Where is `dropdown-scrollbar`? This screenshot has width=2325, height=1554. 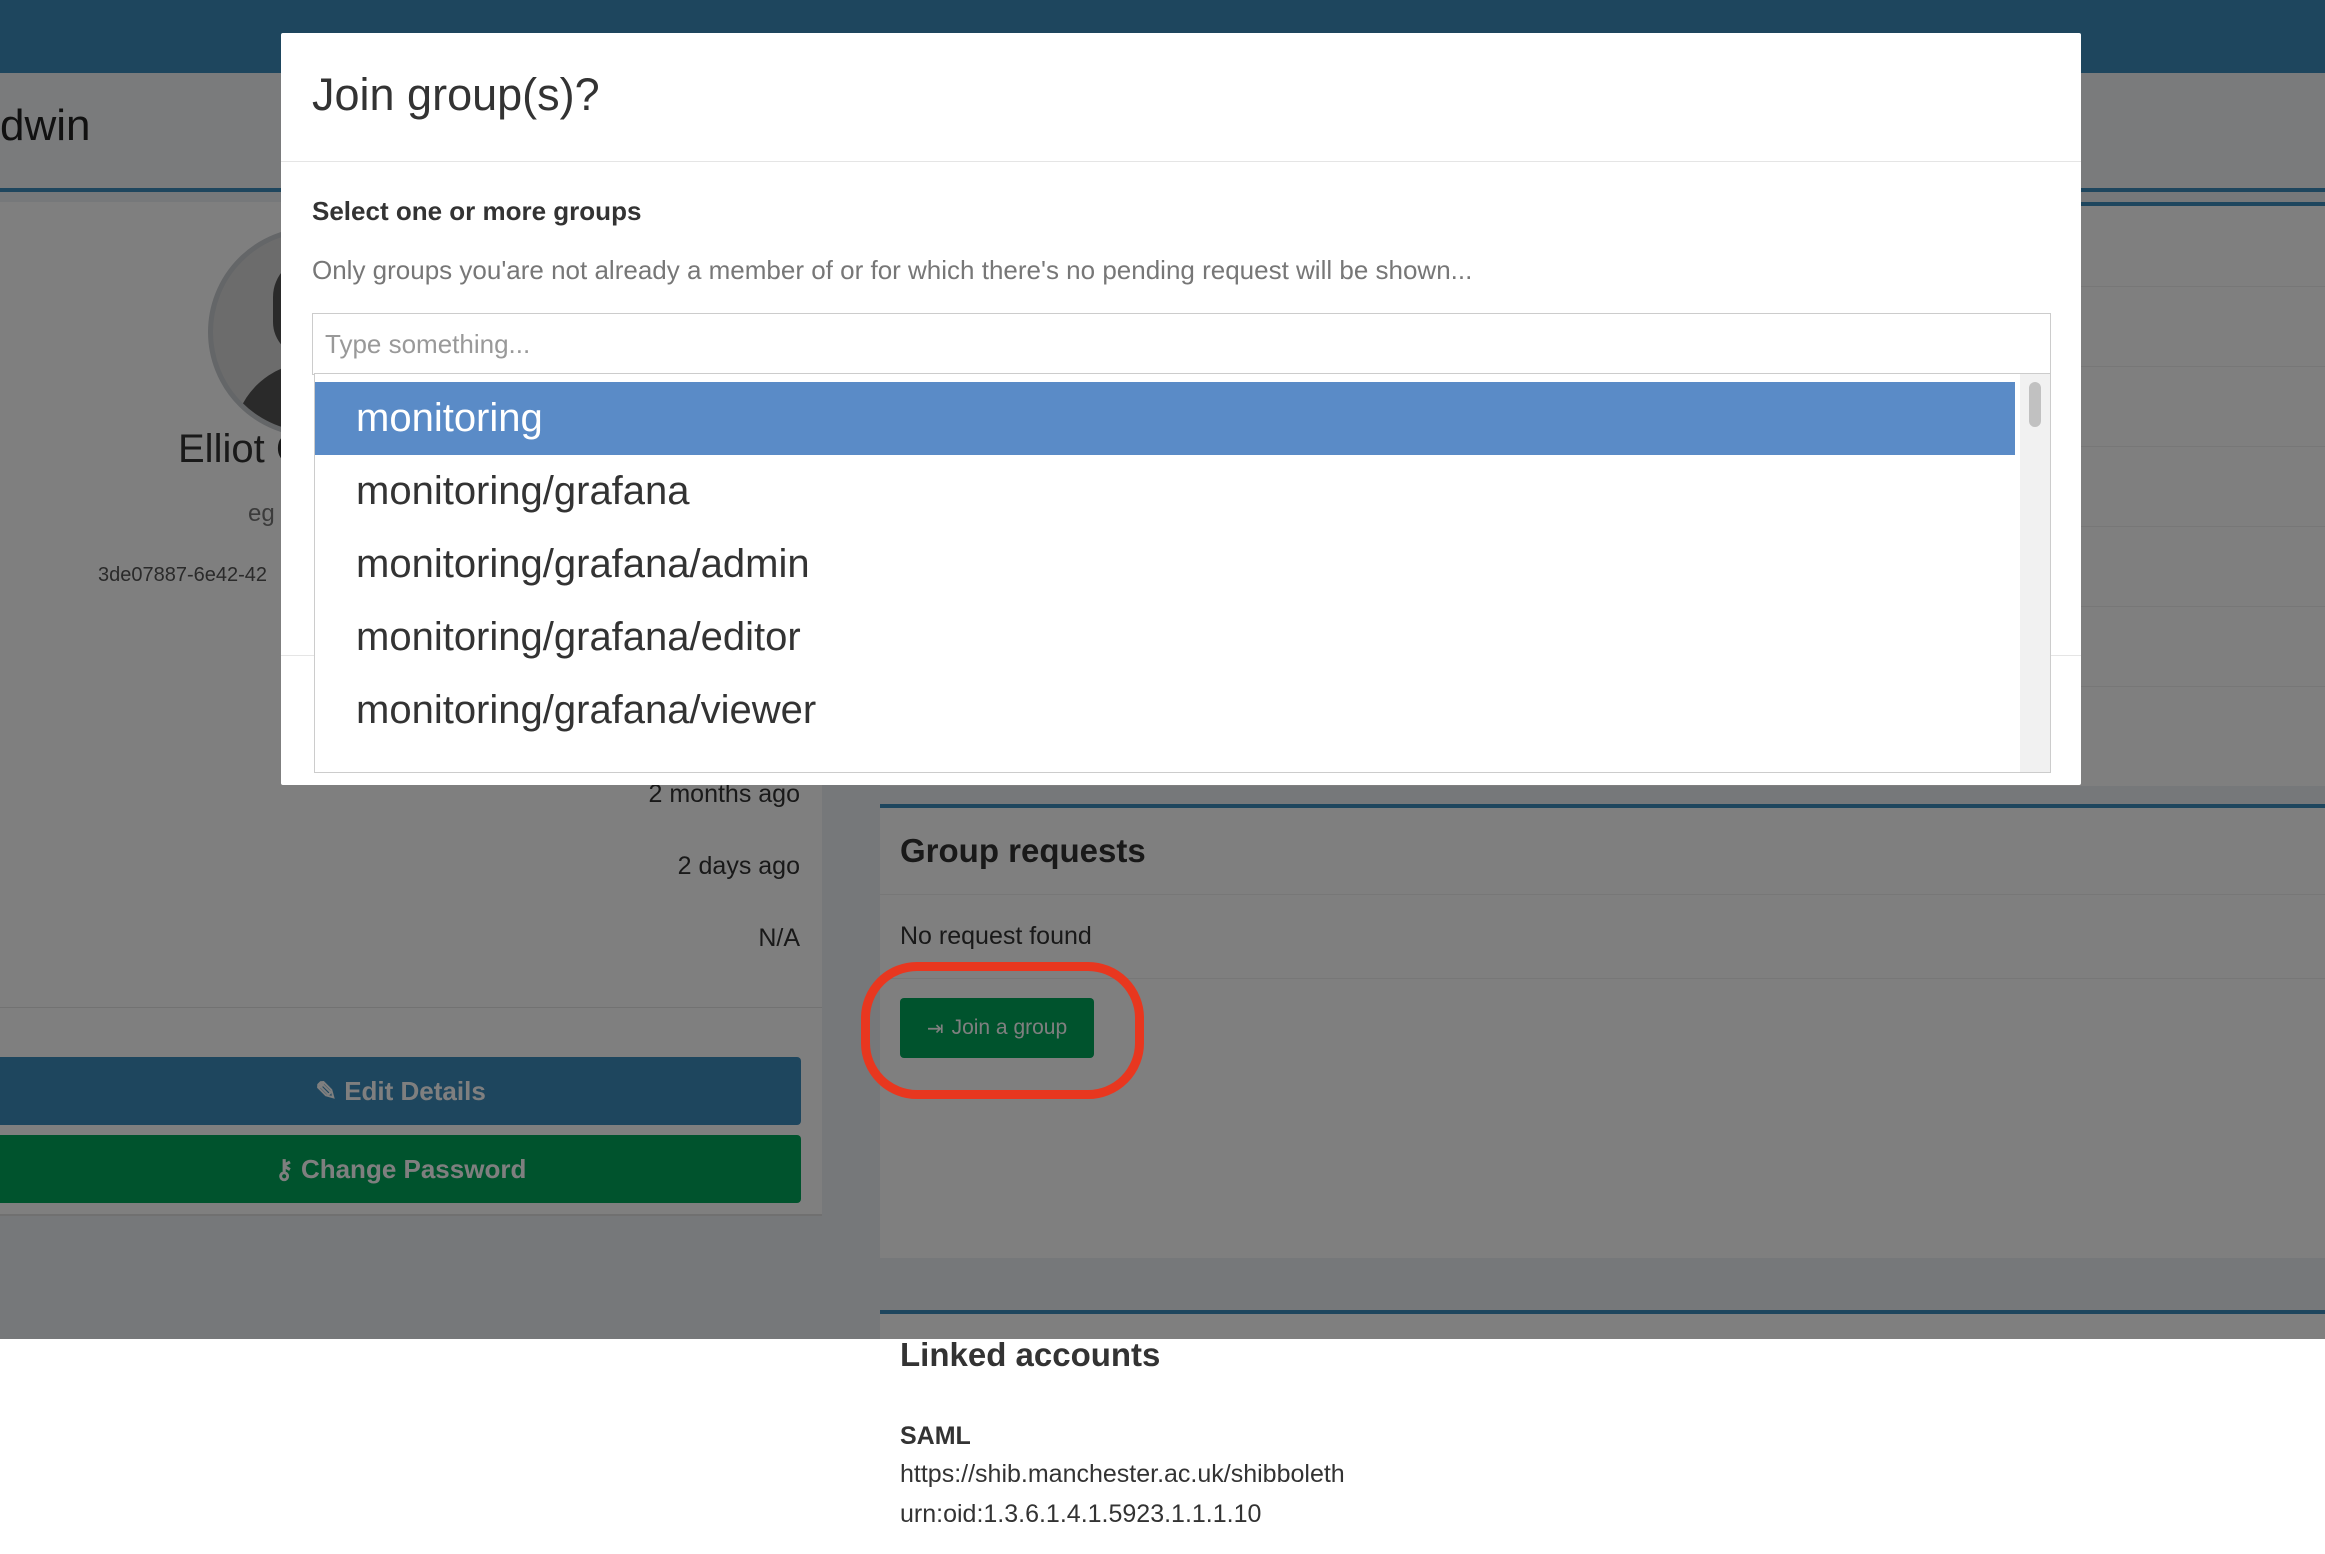
dropdown-scrollbar is located at coordinates (2035, 573).